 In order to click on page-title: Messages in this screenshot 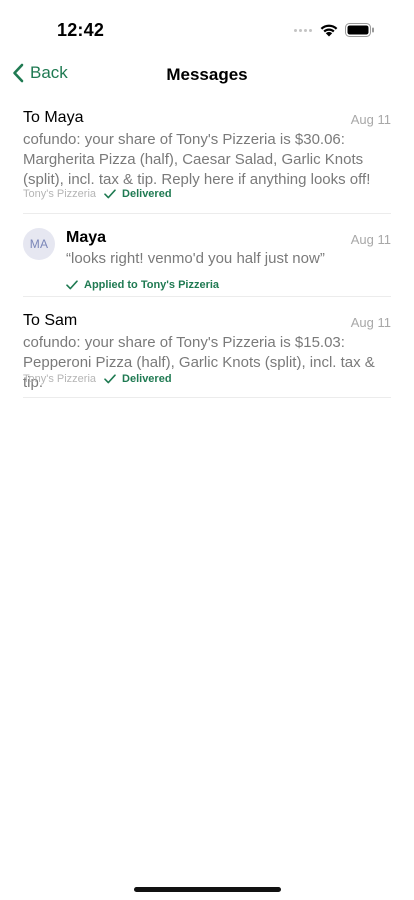, I will do `click(207, 74)`.